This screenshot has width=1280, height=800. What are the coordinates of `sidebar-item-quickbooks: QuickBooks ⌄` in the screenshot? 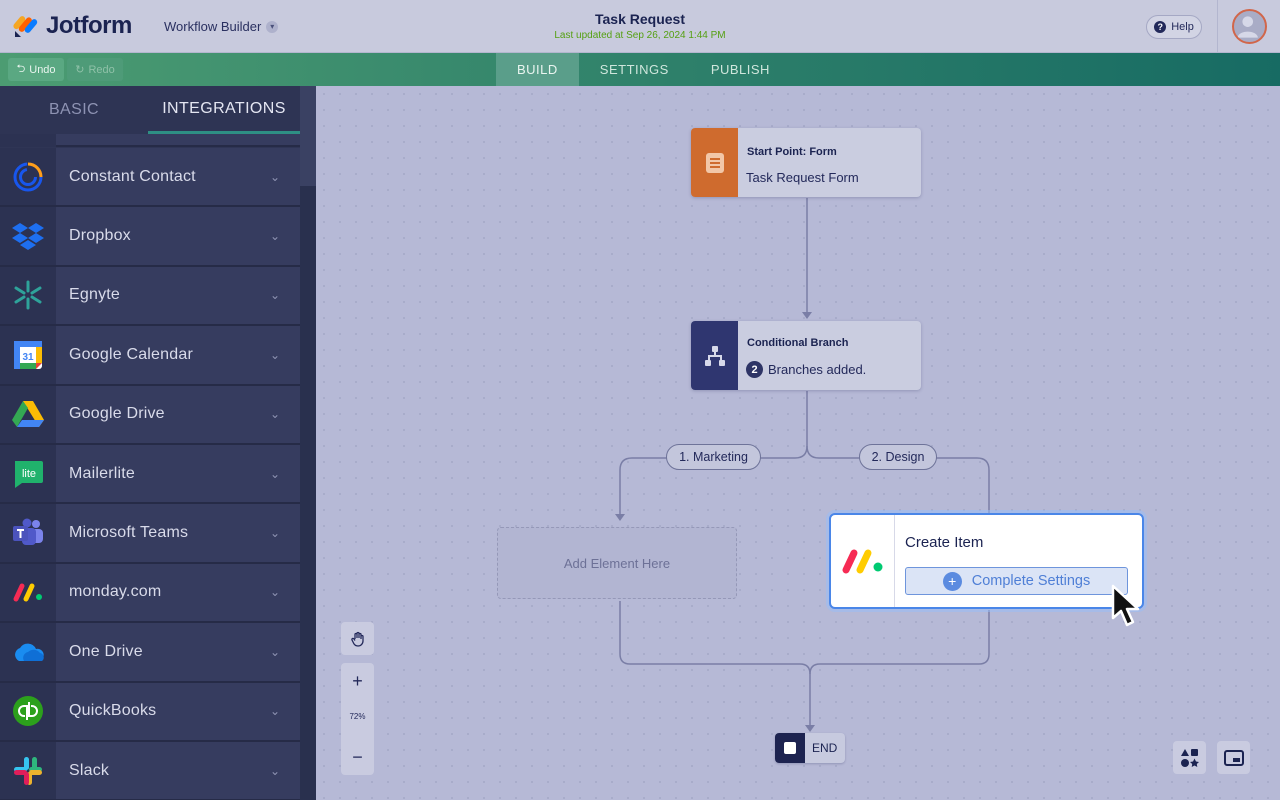 It's located at (150, 712).